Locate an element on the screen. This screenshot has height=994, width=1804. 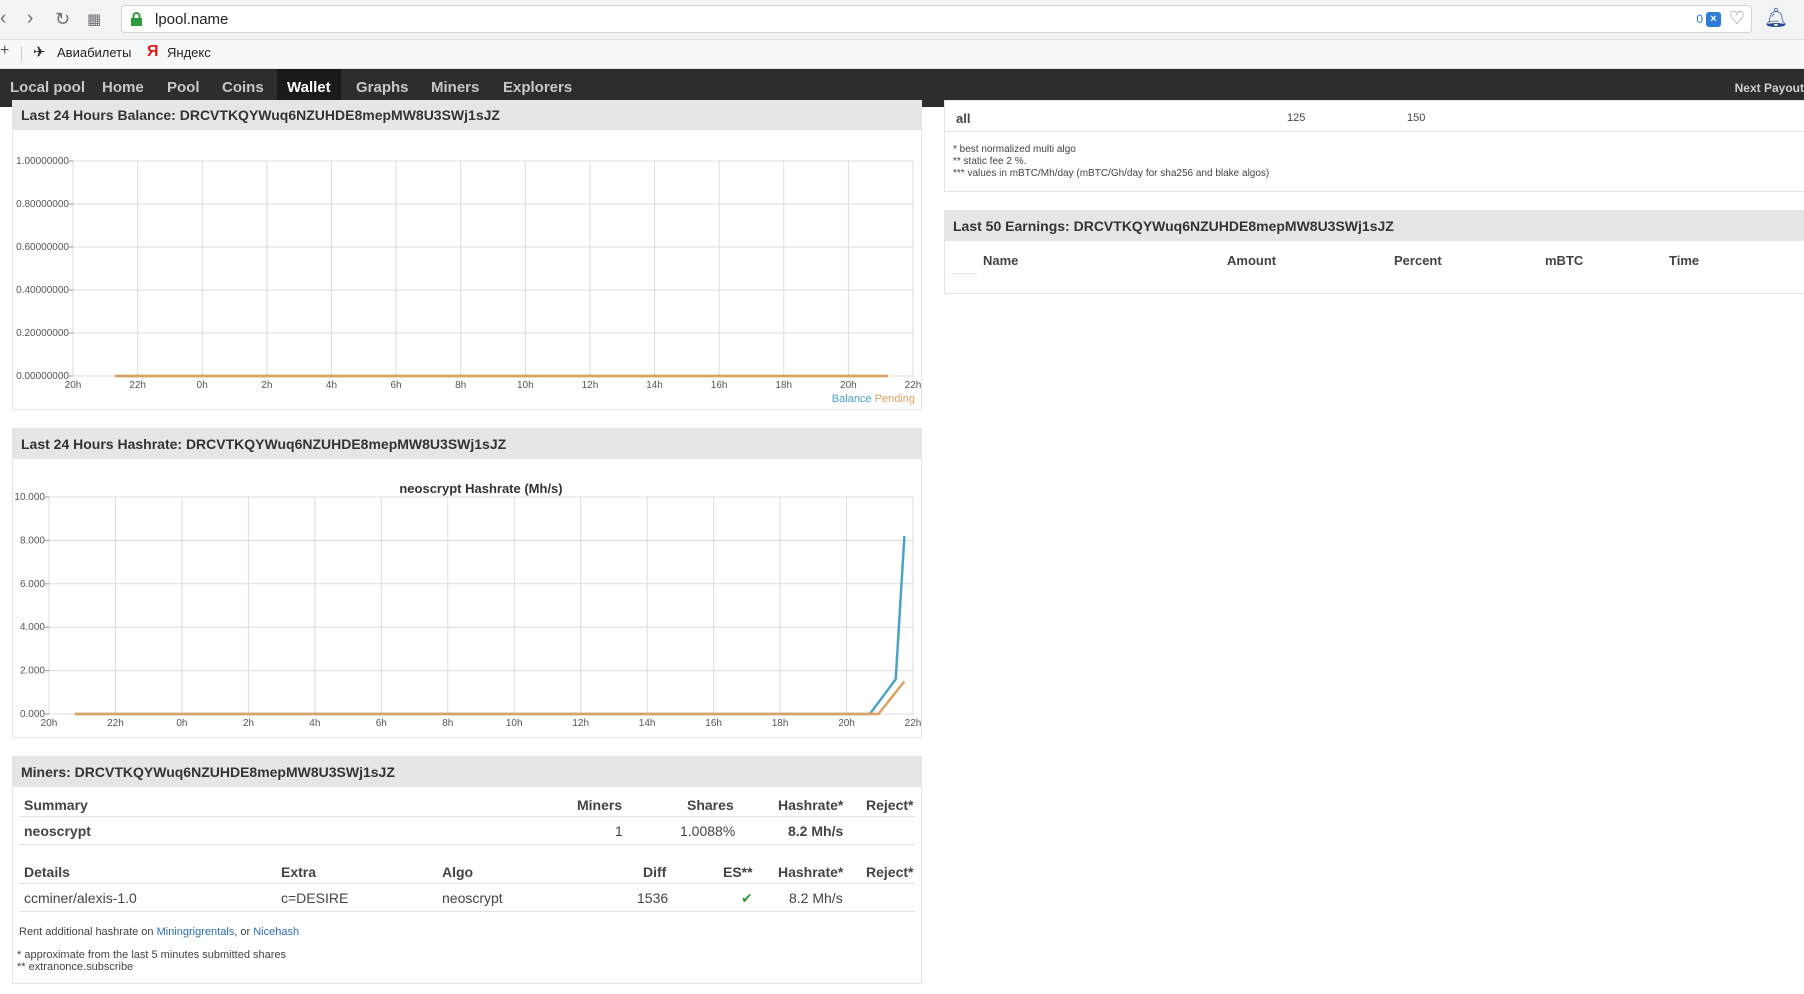
algo-header: Algo is located at coordinates (458, 872).